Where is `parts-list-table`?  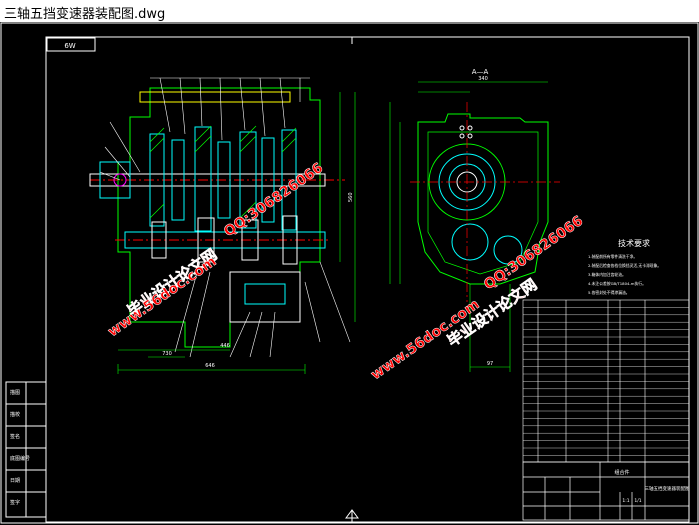
parts-list-table is located at coordinates (606, 381).